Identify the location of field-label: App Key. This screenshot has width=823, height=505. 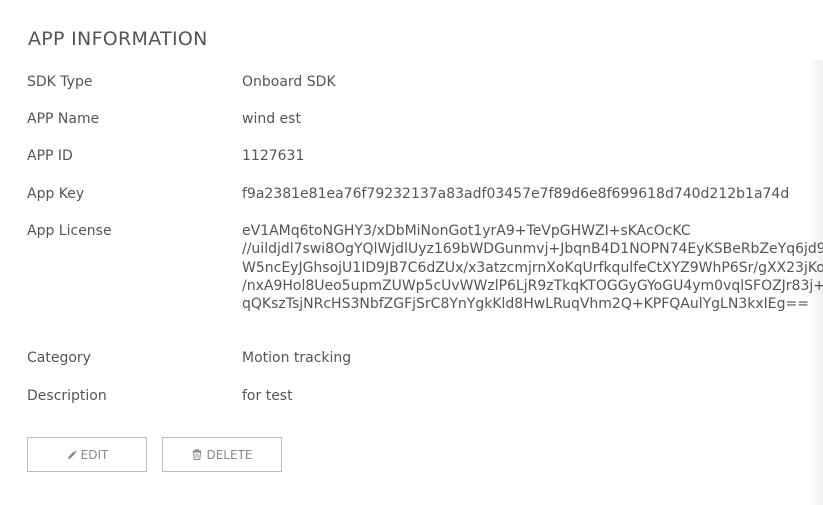
(56, 194).